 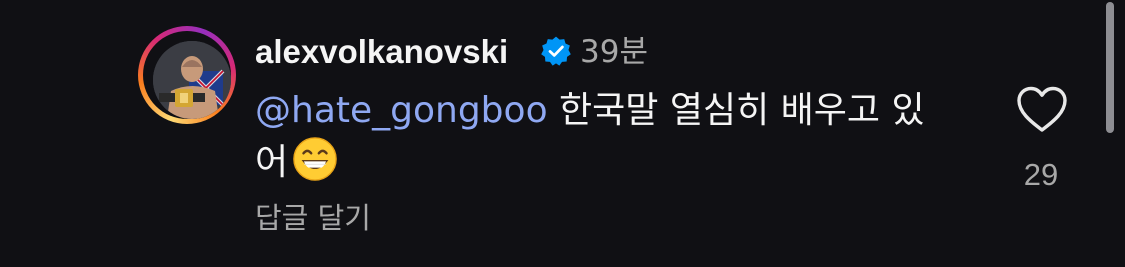 What do you see at coordinates (401, 110) in the screenshot?
I see `mention-link: @hate_gongboo` at bounding box center [401, 110].